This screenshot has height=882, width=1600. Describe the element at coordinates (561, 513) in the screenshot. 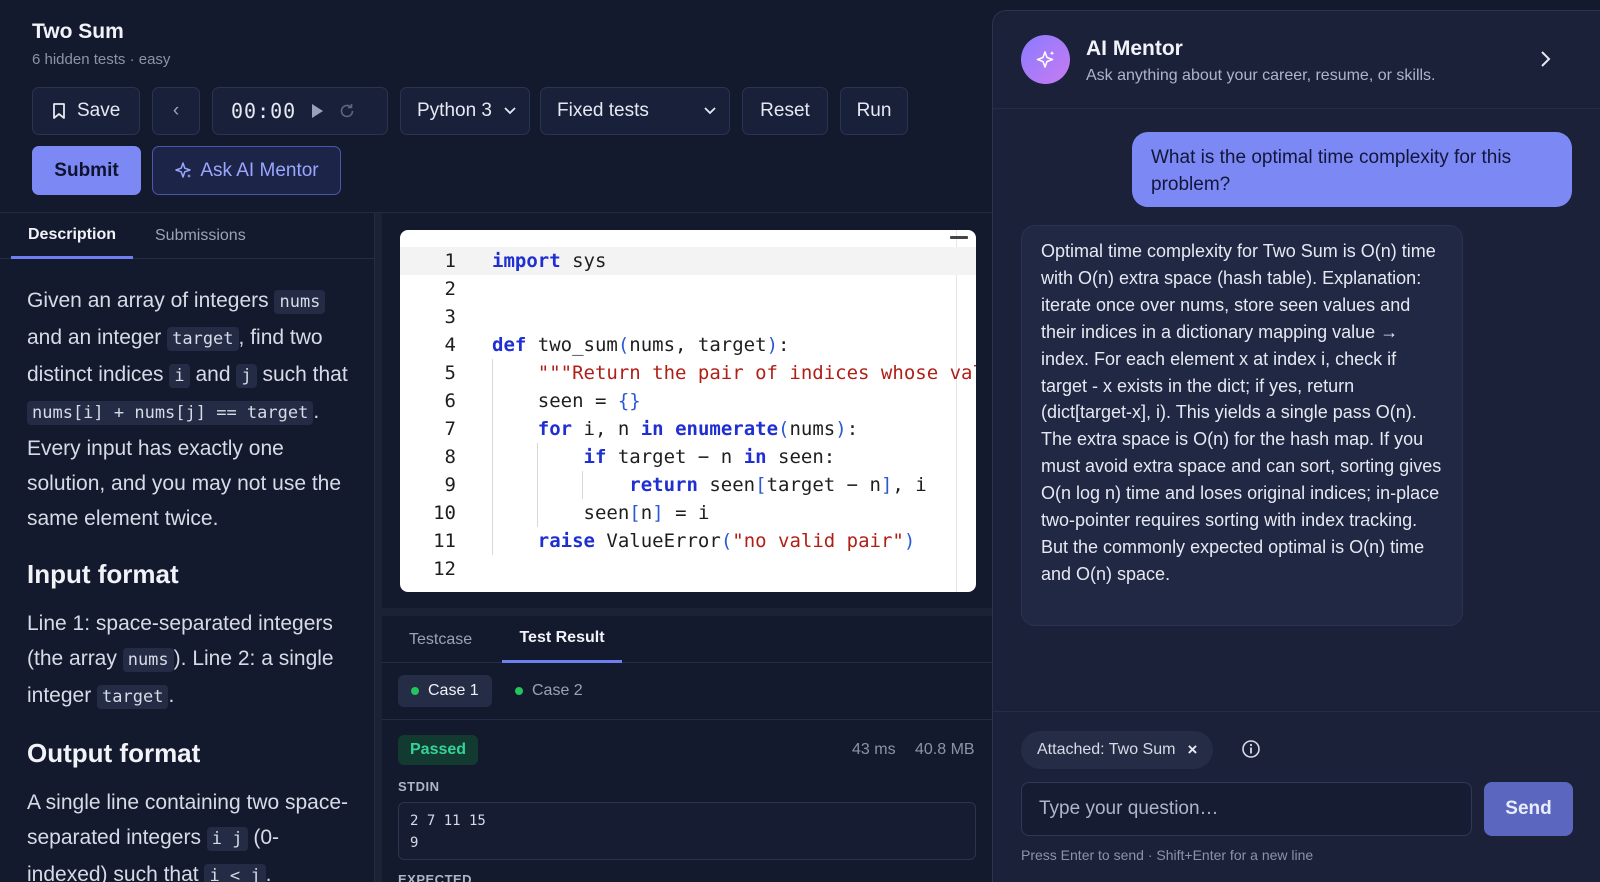

I see `code-token: seen` at that location.